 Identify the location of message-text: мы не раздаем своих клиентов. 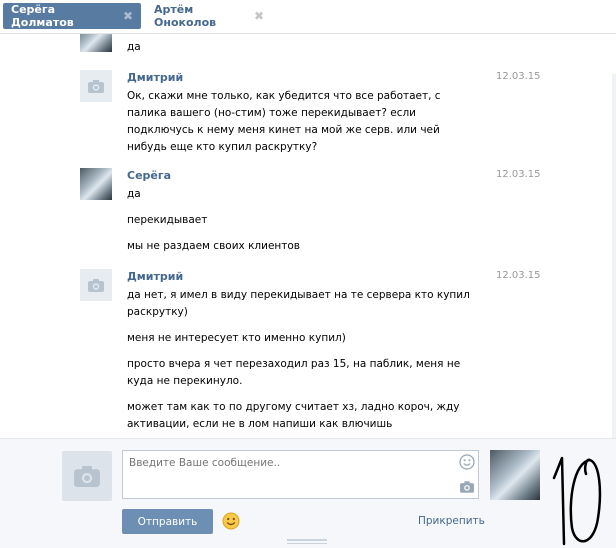
(213, 246).